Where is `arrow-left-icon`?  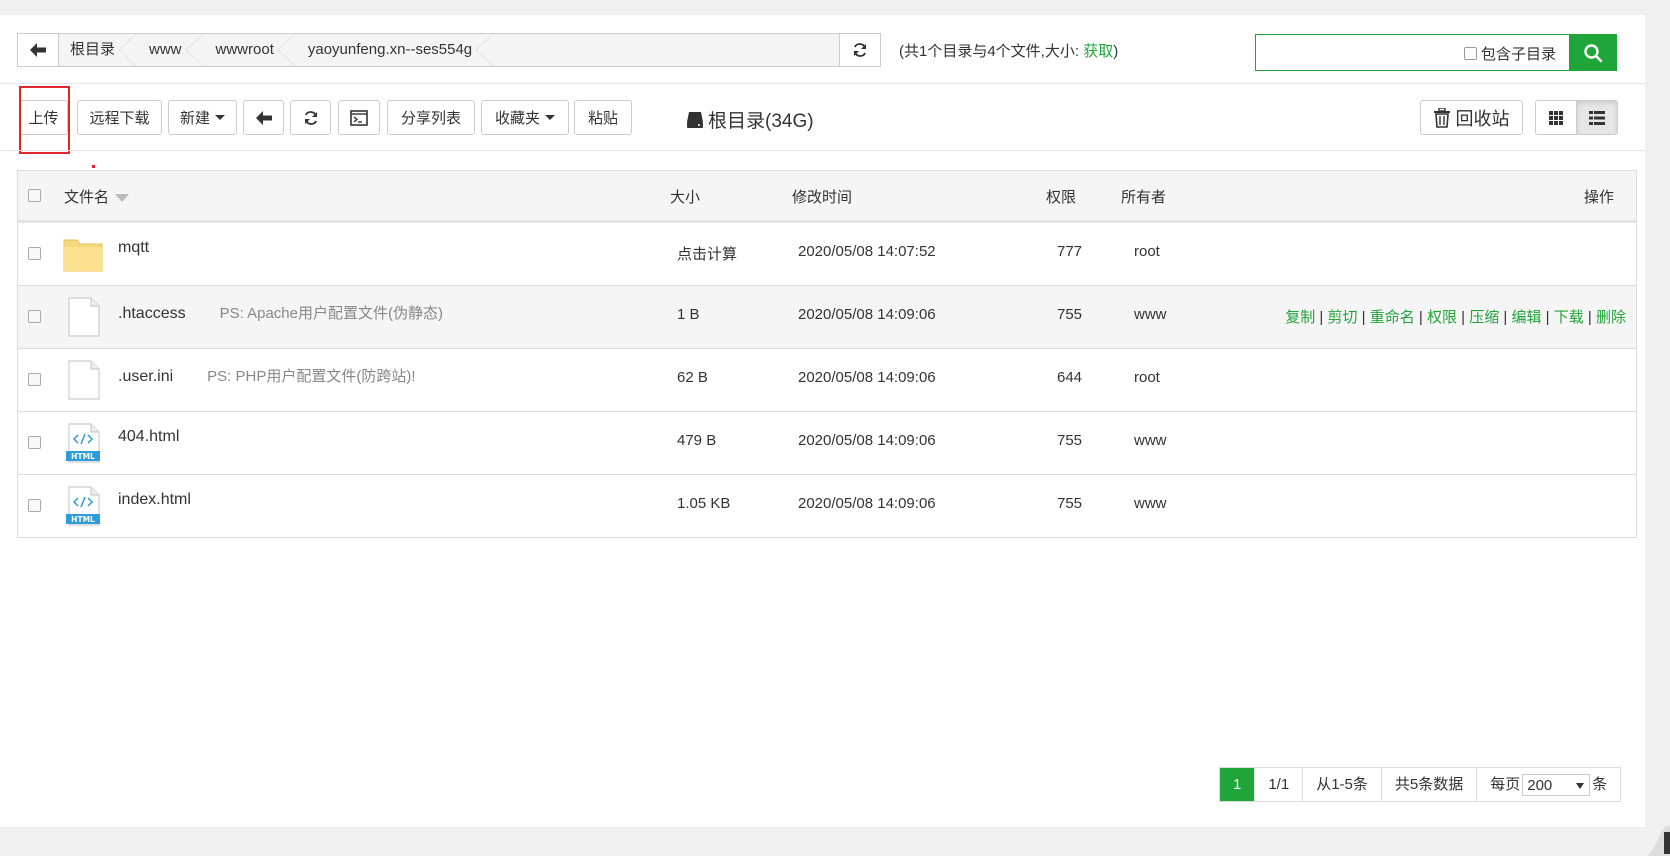
arrow-left-icon is located at coordinates (263, 117).